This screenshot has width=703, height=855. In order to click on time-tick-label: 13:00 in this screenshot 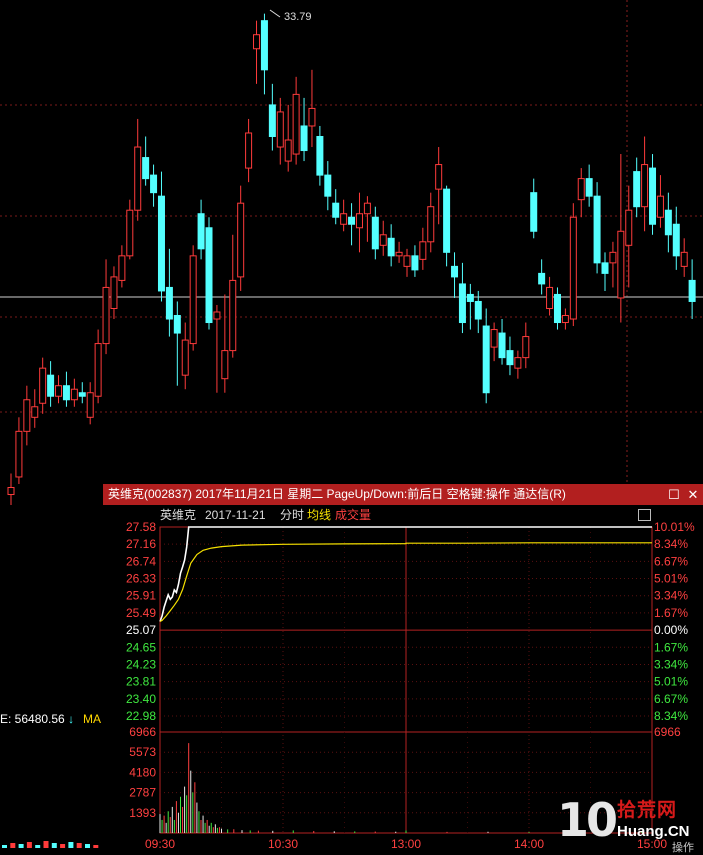, I will do `click(406, 844)`.